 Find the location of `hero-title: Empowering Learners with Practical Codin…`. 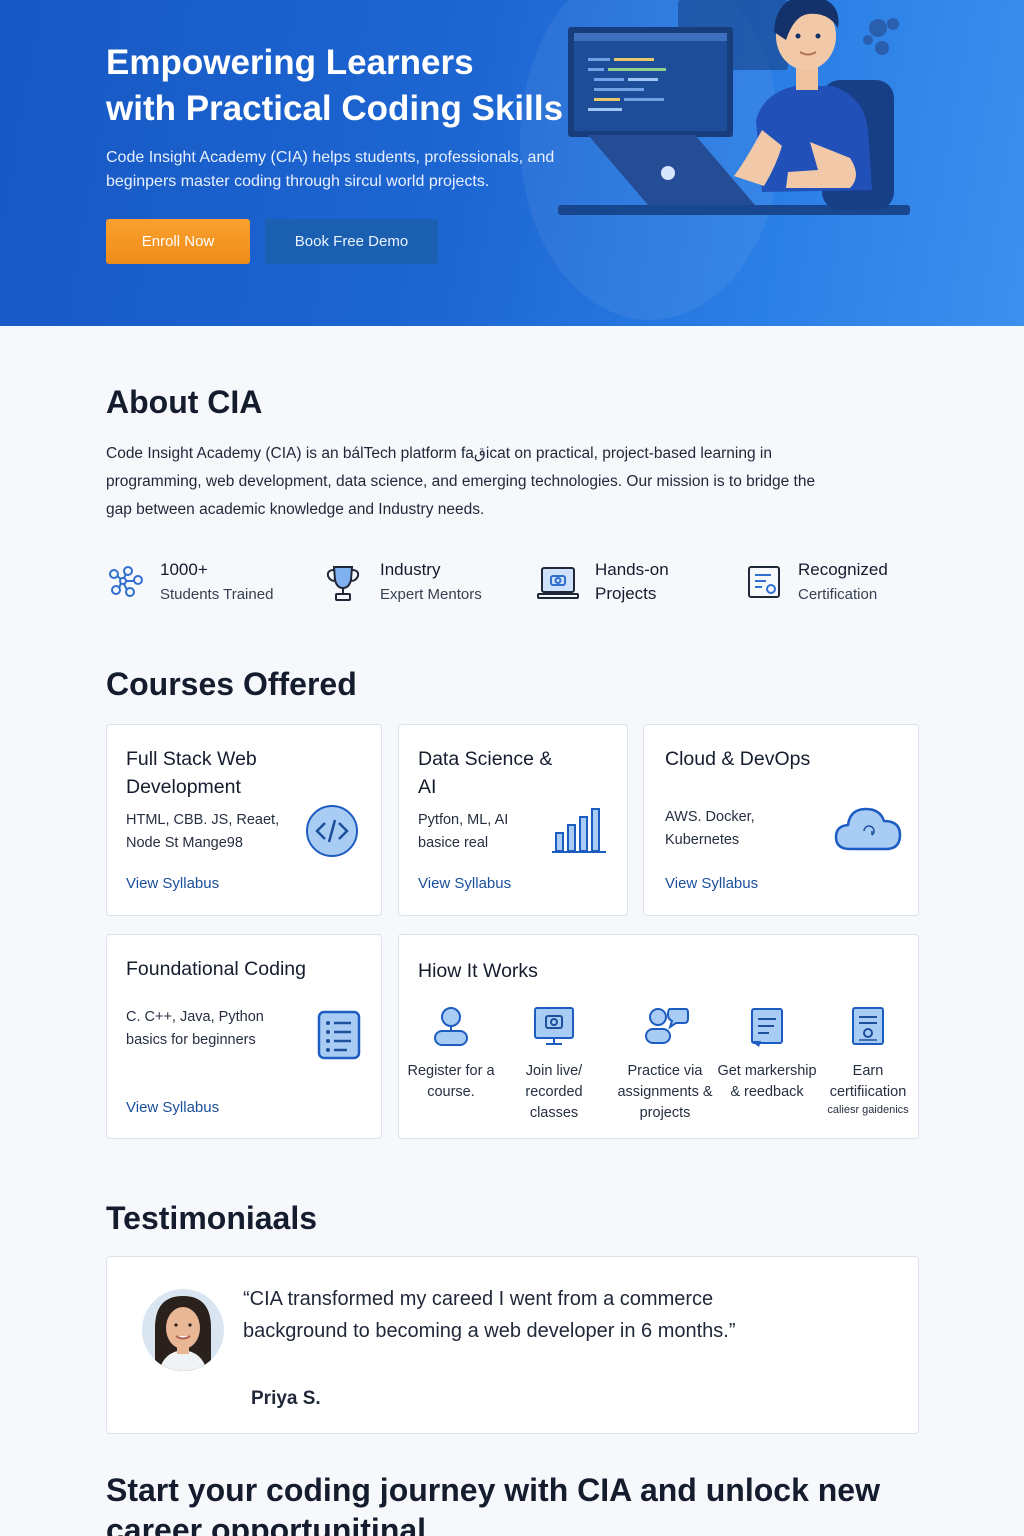

hero-title: Empowering Learners with Practical Codin… is located at coordinates (346, 86).